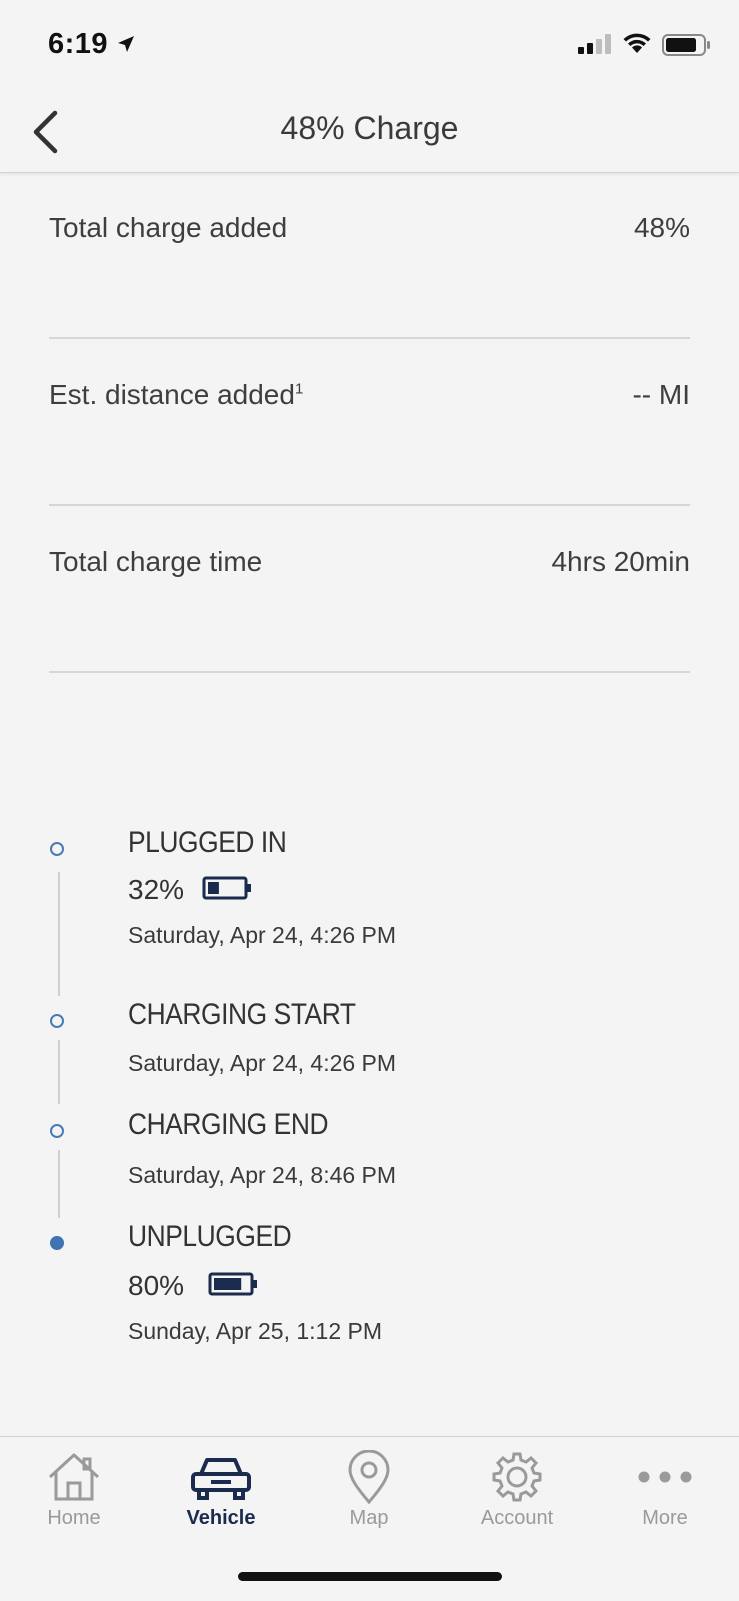  What do you see at coordinates (517, 1477) in the screenshot?
I see `gear-icon` at bounding box center [517, 1477].